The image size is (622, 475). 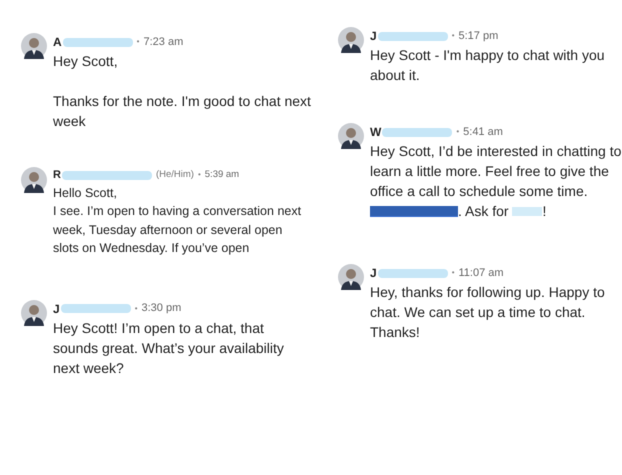 I want to click on message-text: Hey Scott! I’m open to a chat, that sounds great. What’s your availability next week?, so click(x=169, y=348).